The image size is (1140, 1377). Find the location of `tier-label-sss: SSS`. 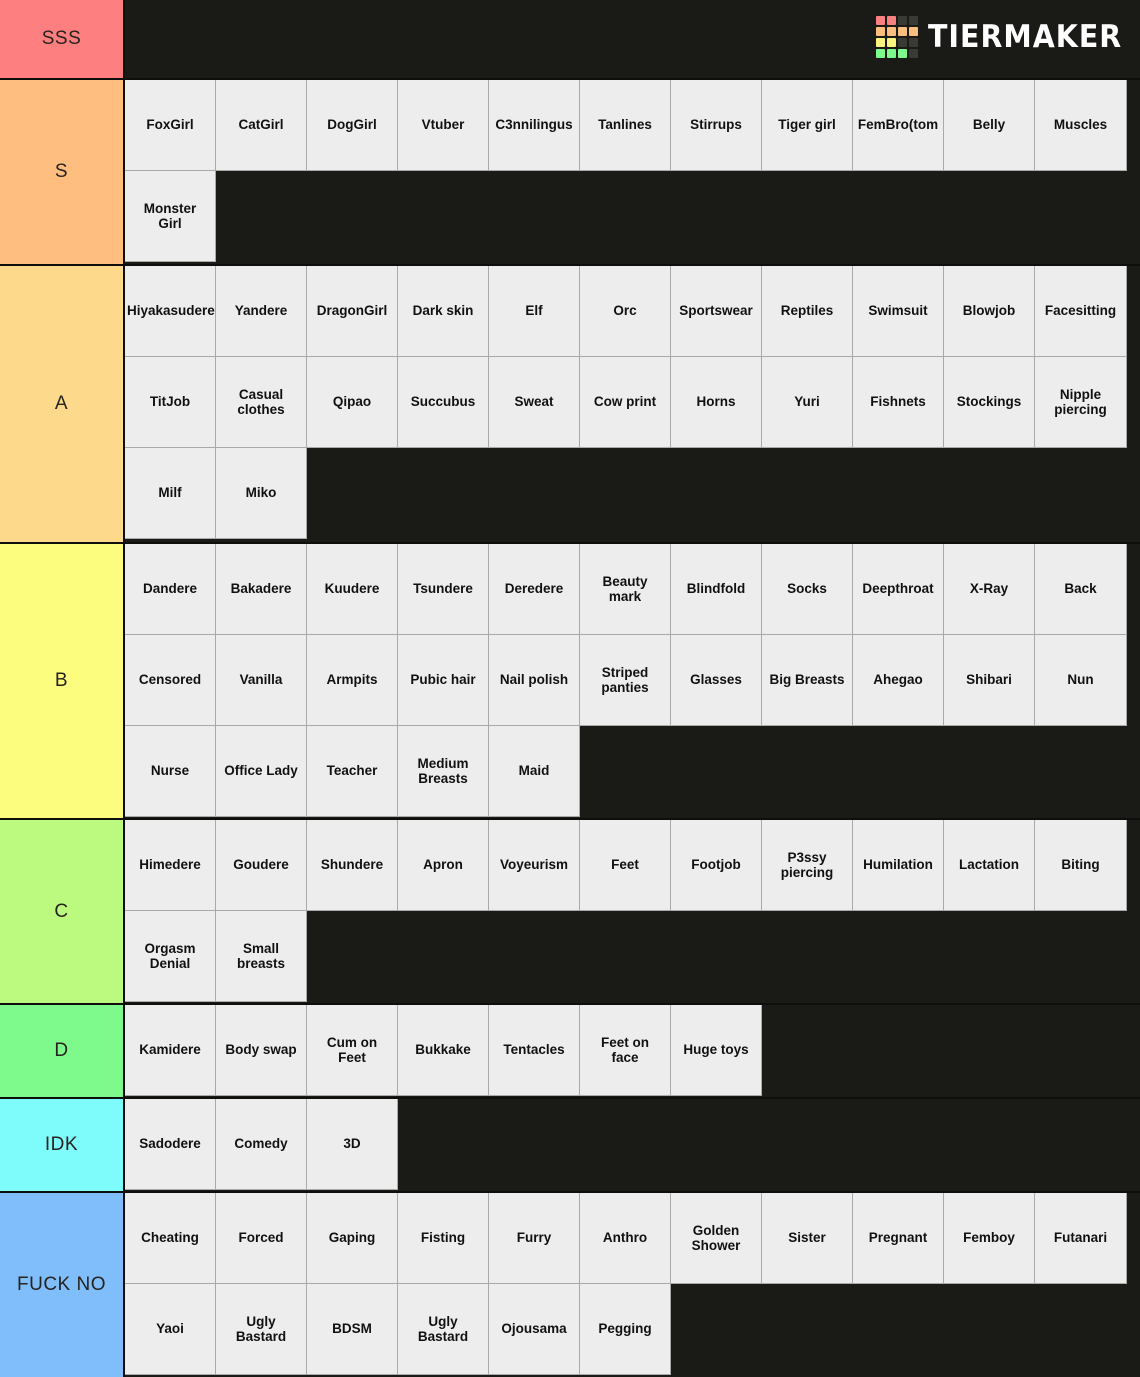

tier-label-sss: SSS is located at coordinates (62, 39).